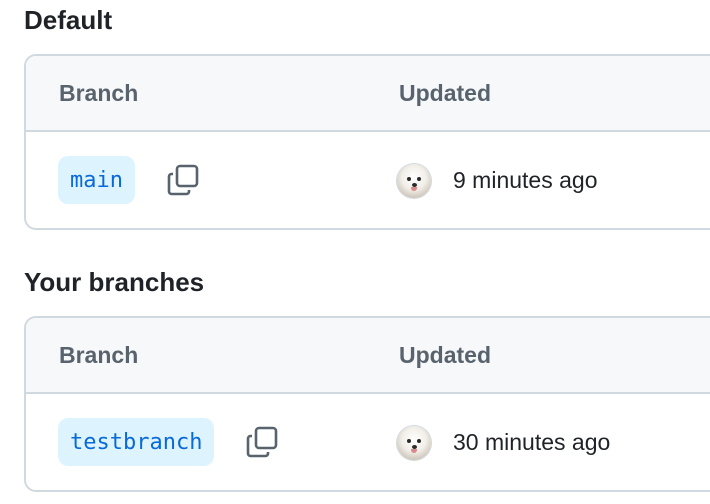 This screenshot has width=710, height=504. Describe the element at coordinates (136, 442) in the screenshot. I see `branch-name-link: testbranch` at that location.